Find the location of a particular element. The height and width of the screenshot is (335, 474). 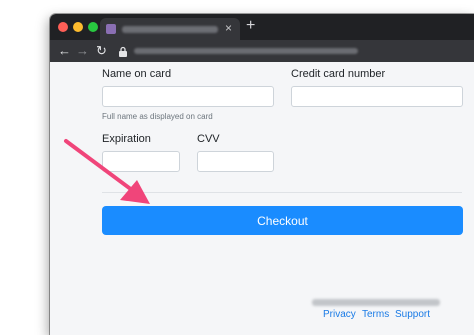

credit-card-number-label: Credit card number is located at coordinates (338, 74).